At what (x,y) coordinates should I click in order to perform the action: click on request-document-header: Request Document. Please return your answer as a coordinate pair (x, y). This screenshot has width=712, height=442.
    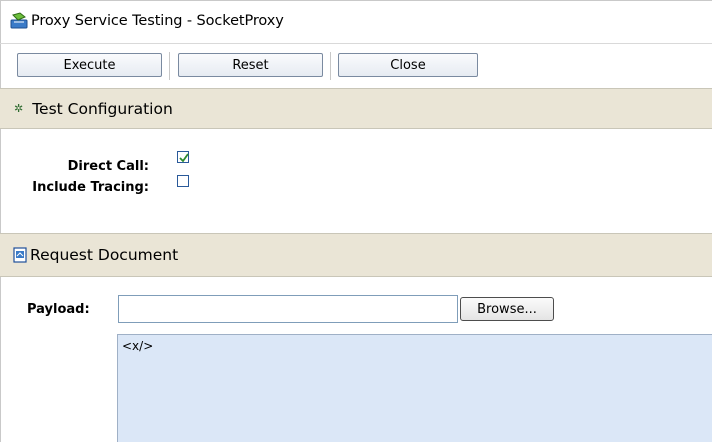
    Looking at the image, I should click on (356, 255).